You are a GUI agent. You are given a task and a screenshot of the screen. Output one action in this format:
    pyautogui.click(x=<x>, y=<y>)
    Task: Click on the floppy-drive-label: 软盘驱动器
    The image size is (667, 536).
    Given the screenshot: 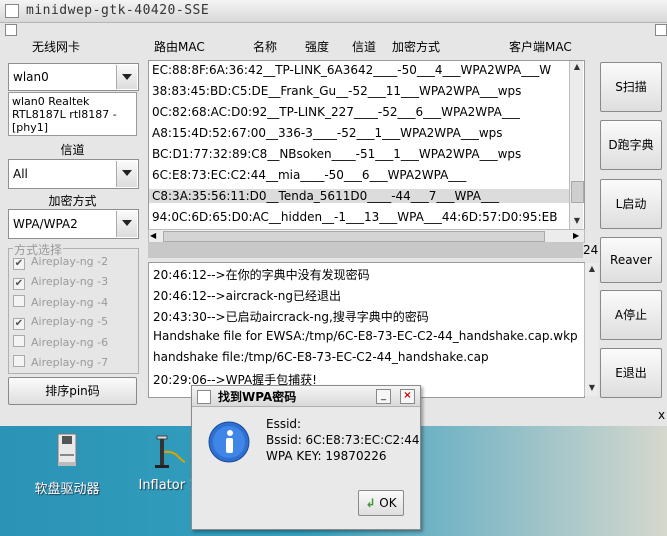 What is the action you would take?
    pyautogui.click(x=67, y=489)
    